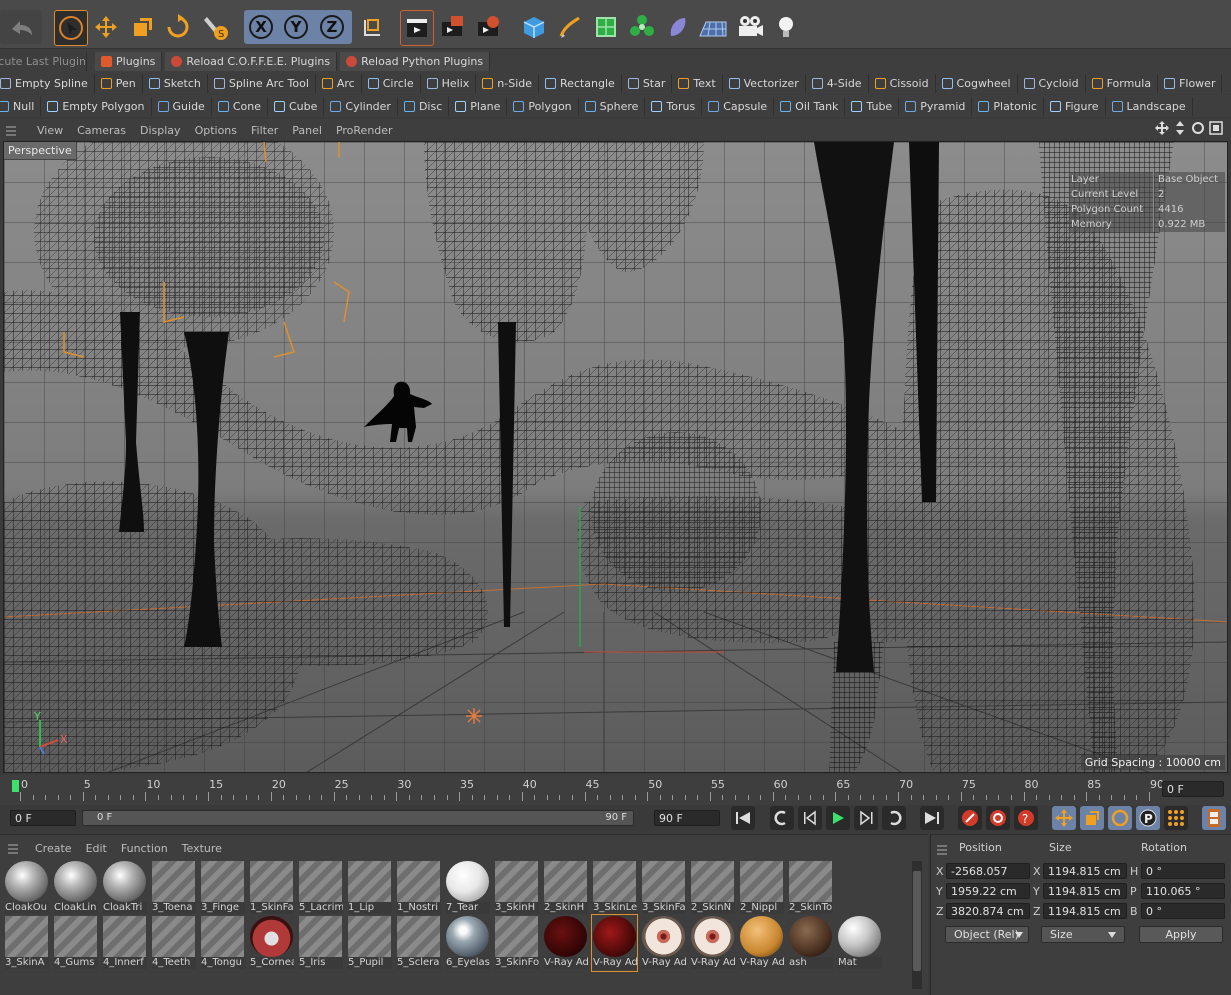 The height and width of the screenshot is (995, 1231). I want to click on material-swatch: 2_SkinTo, so click(810, 888).